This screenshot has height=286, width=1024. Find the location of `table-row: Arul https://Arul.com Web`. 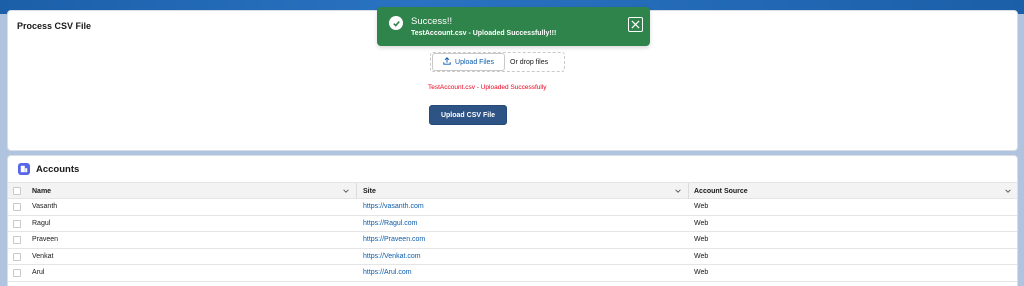

table-row: Arul https://Arul.com Web is located at coordinates (512, 273).